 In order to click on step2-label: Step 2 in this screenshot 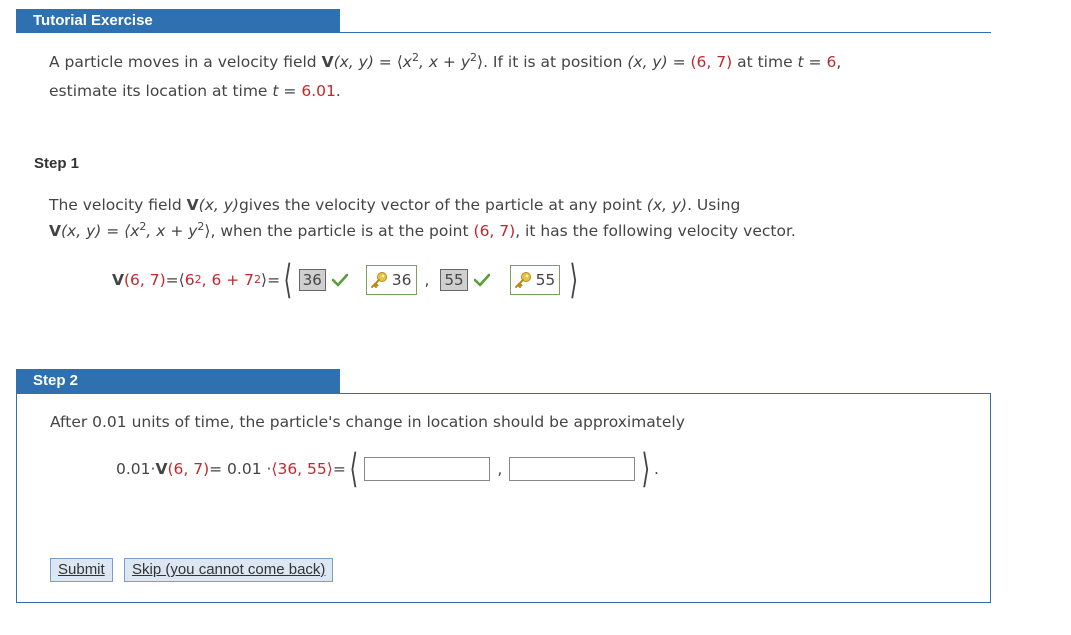, I will do `click(178, 381)`.